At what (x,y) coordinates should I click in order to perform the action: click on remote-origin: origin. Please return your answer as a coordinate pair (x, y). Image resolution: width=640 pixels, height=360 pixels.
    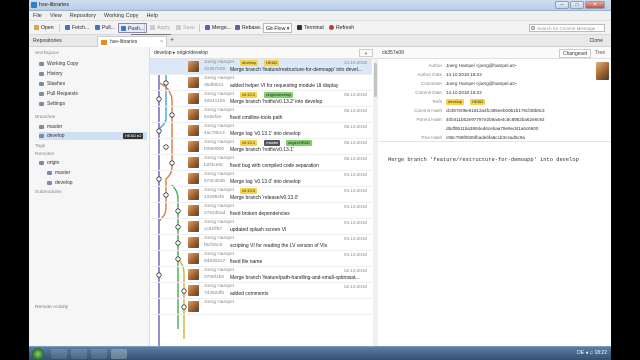
    Looking at the image, I should click on (93, 163).